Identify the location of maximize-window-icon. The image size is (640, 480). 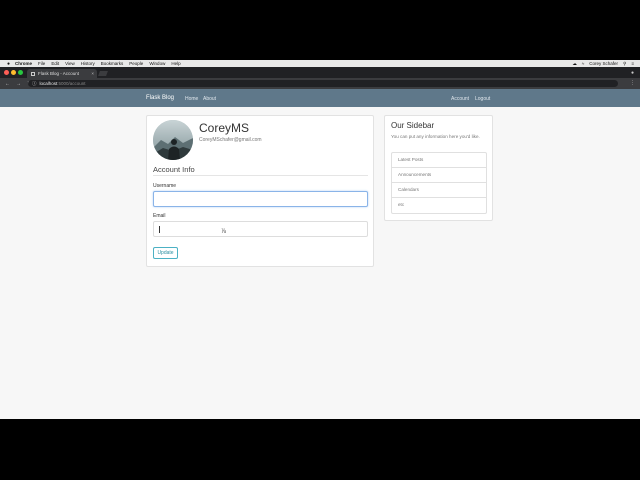
(20, 72).